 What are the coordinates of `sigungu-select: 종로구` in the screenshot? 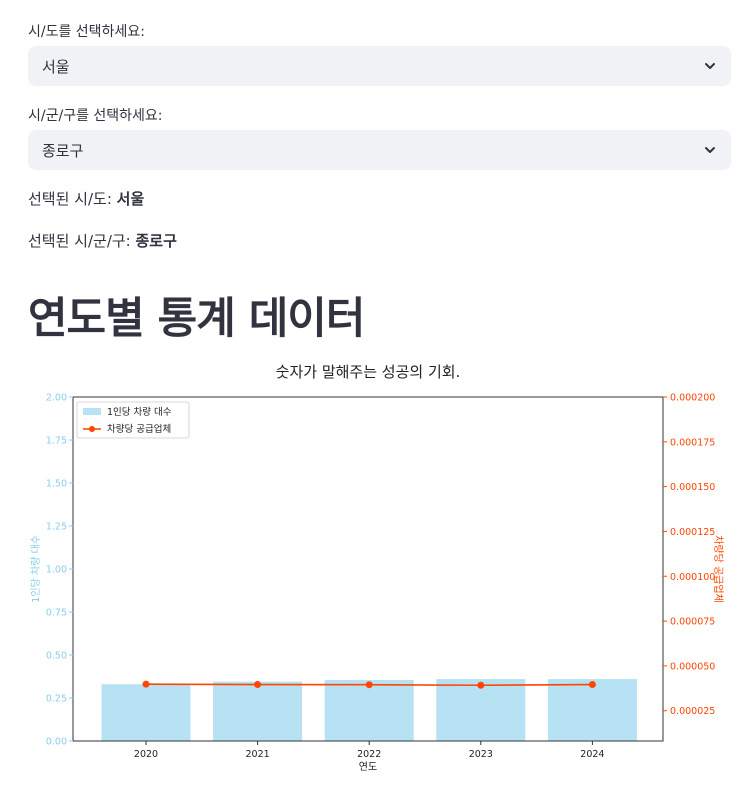 It's located at (379, 150).